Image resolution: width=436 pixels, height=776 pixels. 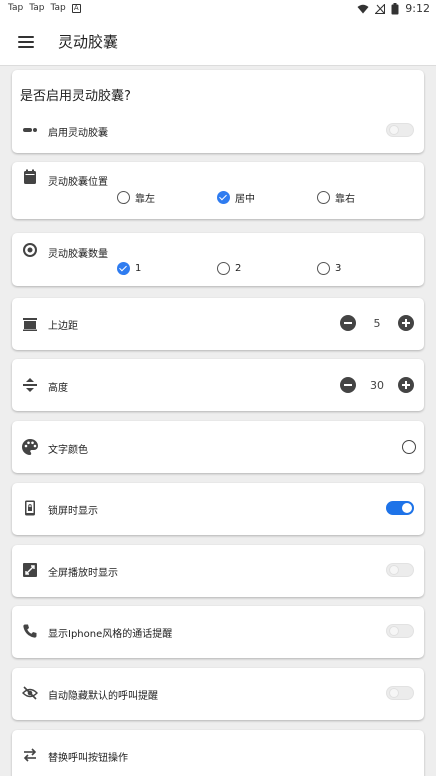 I want to click on height-minus-button, so click(x=348, y=385).